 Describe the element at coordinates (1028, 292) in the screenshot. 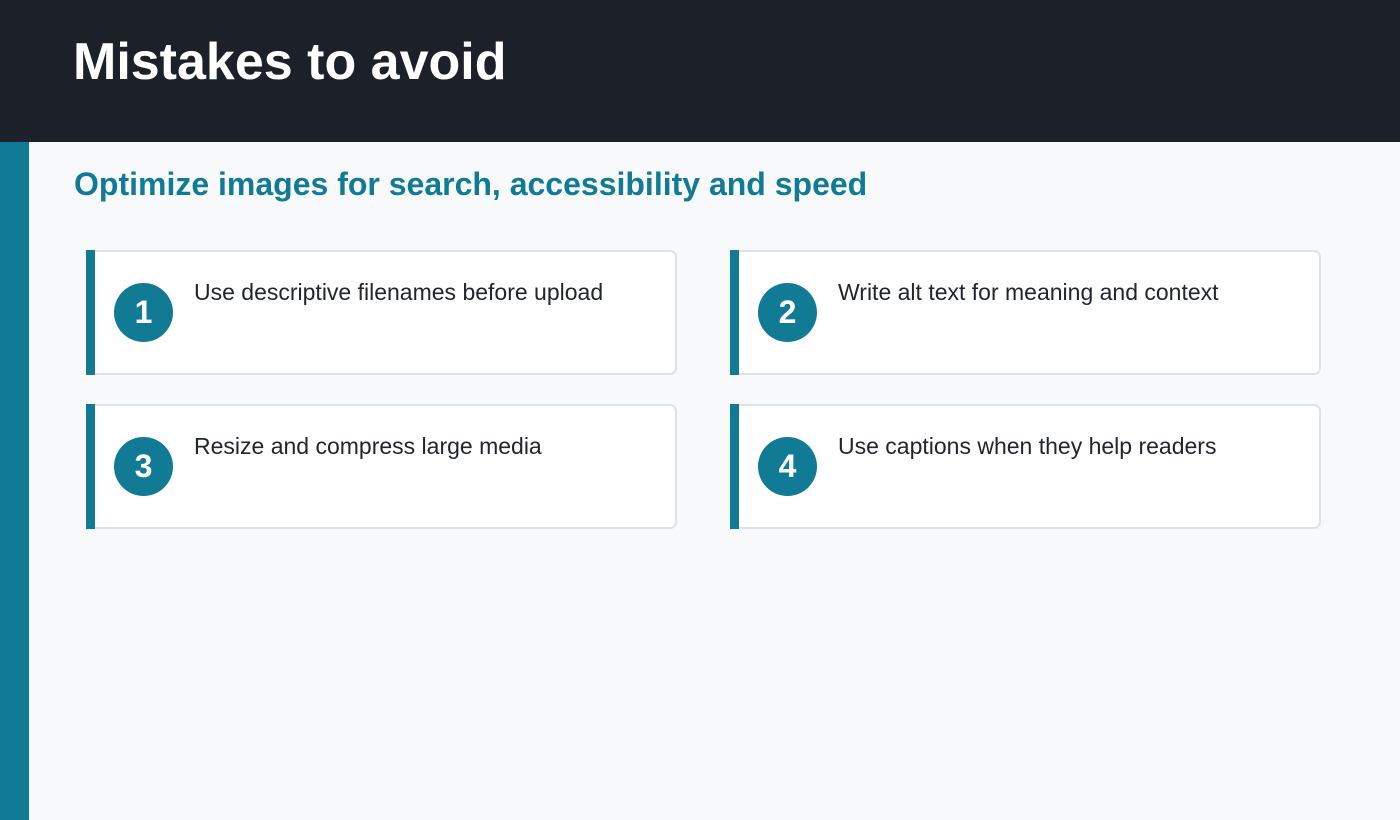

I see `card-text: Write alt text for meaning and context` at that location.